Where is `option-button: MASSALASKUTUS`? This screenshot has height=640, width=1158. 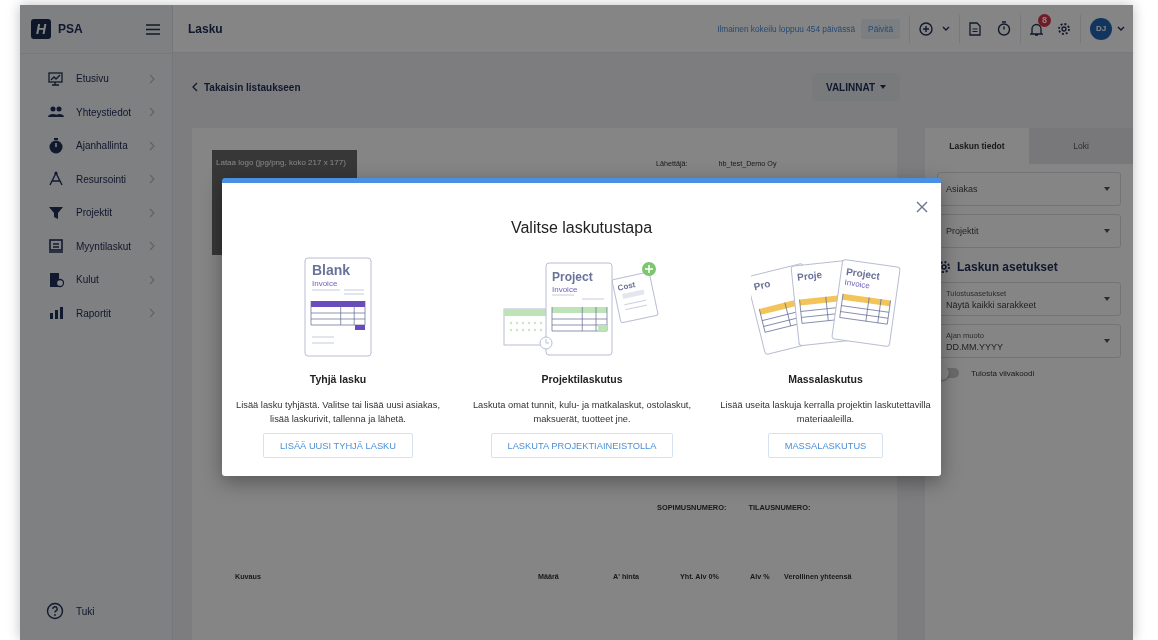 option-button: MASSALASKUTUS is located at coordinates (825, 445).